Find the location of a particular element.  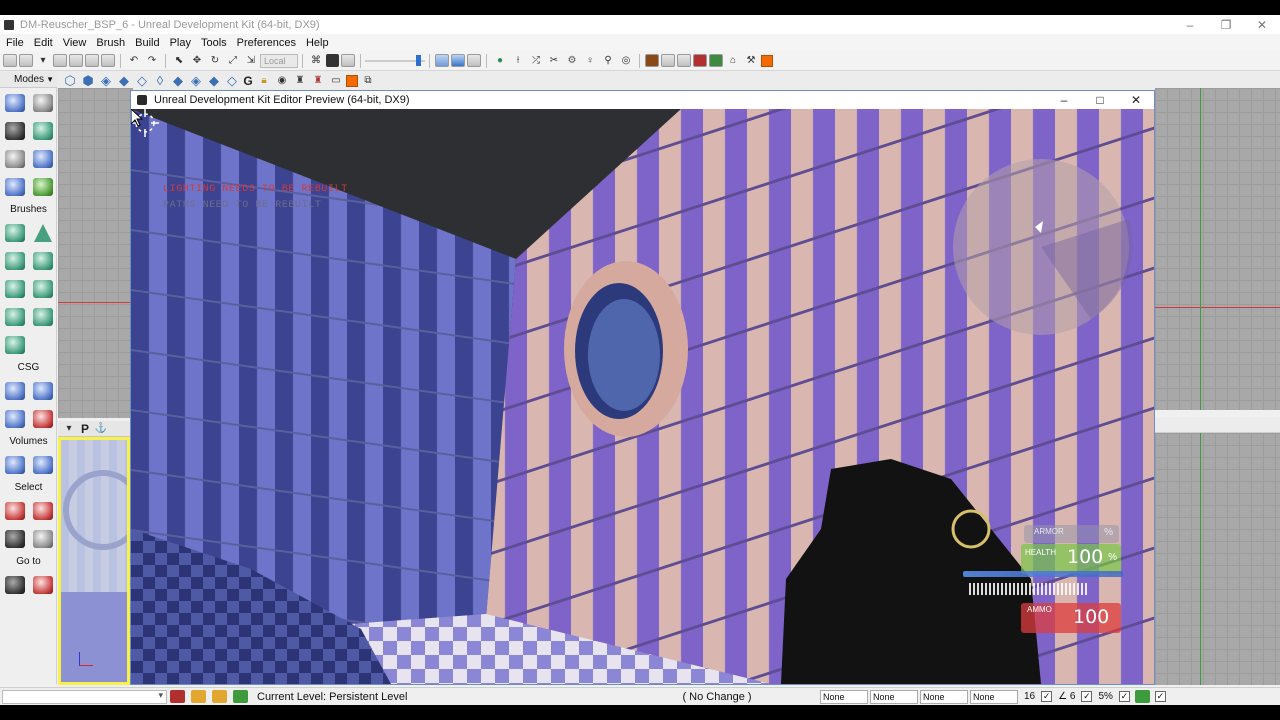

globe-icon: ● is located at coordinates (500, 61).